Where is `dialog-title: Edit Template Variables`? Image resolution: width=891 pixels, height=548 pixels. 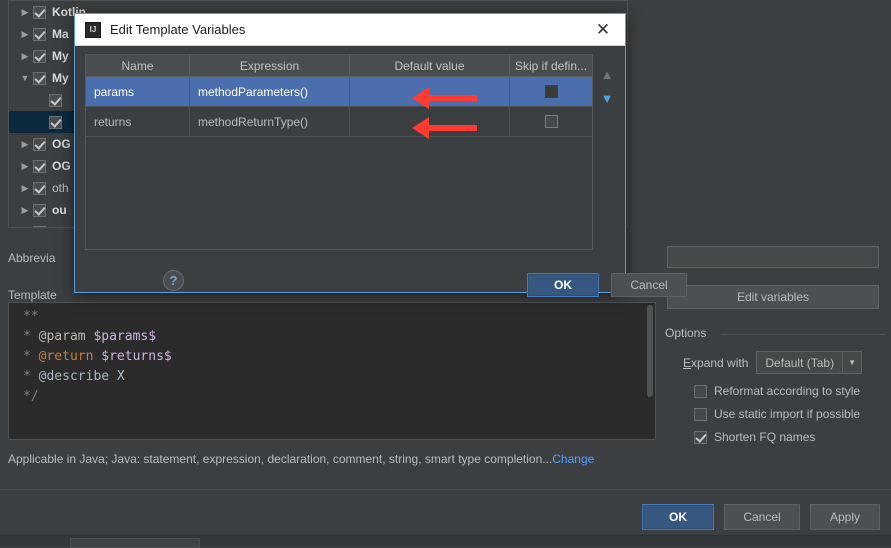
dialog-title: Edit Template Variables is located at coordinates (178, 29).